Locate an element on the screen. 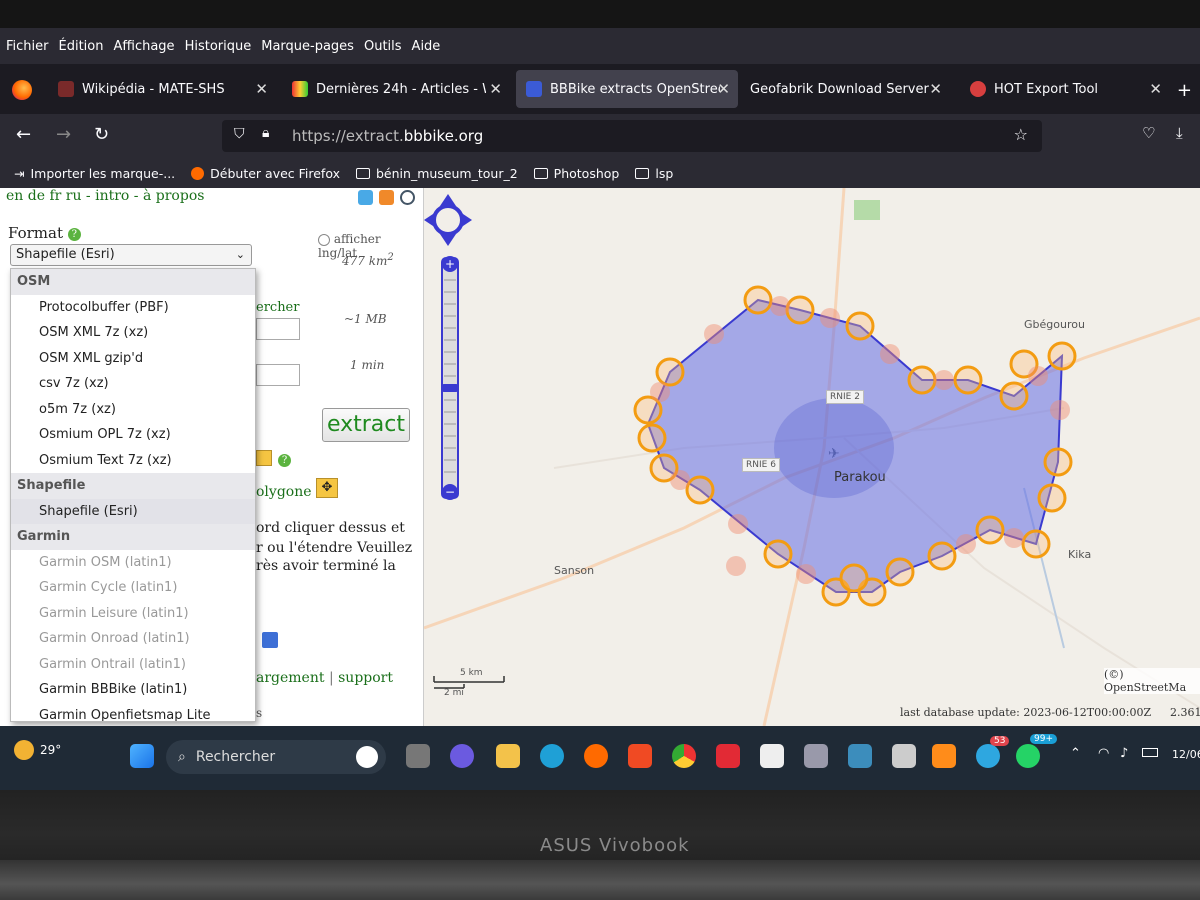  dropdown-option: OSM XML gzip'd is located at coordinates (133, 359).